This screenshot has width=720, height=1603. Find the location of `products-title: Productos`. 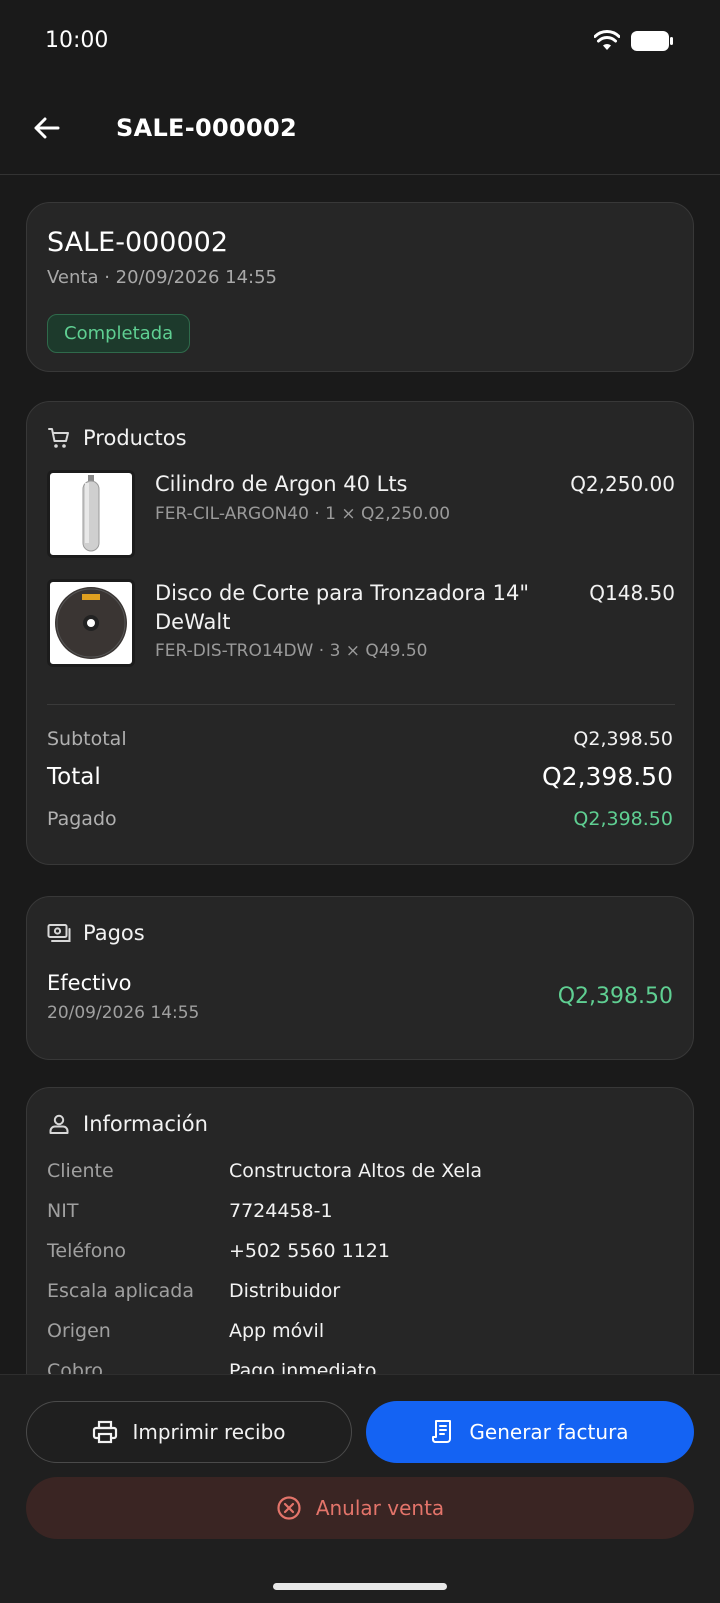

products-title: Productos is located at coordinates (135, 438).